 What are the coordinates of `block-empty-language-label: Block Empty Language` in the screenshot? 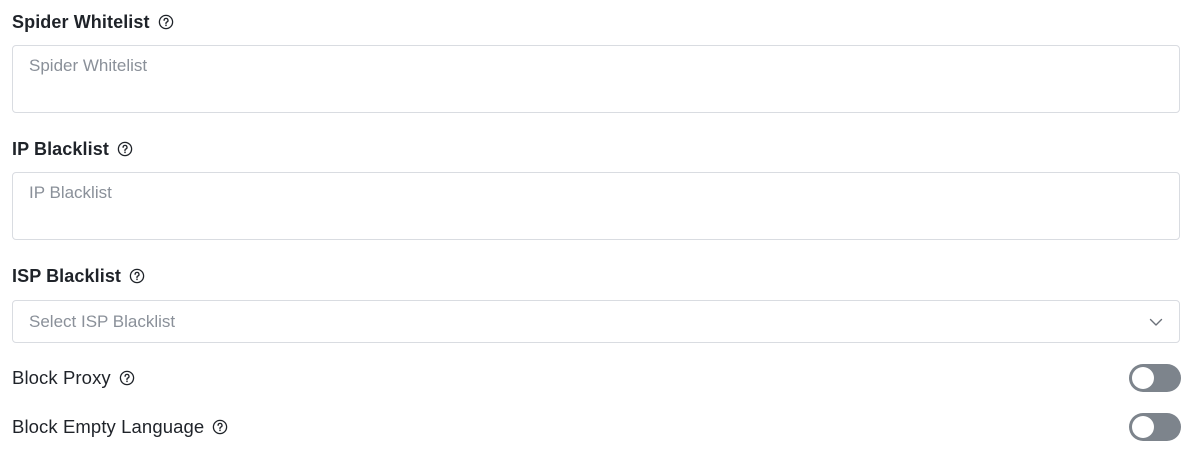 It's located at (108, 426).